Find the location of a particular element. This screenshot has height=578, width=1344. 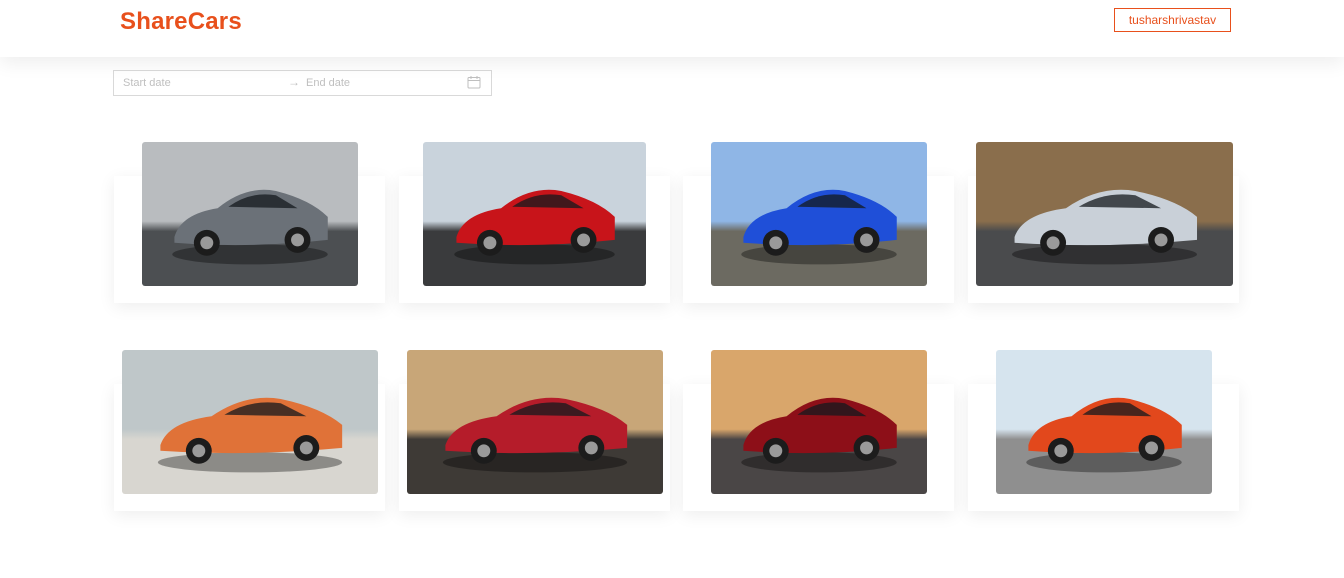

date-range-picker: → is located at coordinates (302, 83).